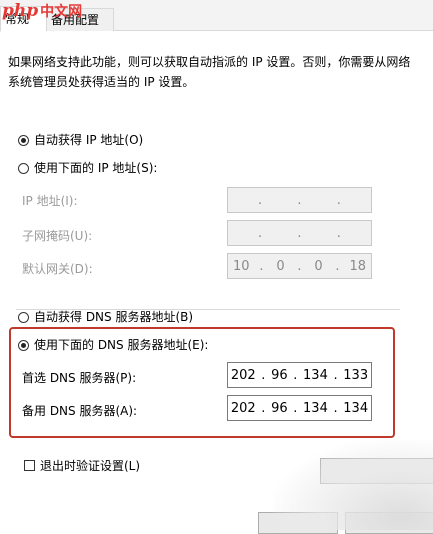 This screenshot has height=534, width=433. What do you see at coordinates (299, 408) in the screenshot?
I see `alternate-dns-field: 202. 96. 134. 134` at bounding box center [299, 408].